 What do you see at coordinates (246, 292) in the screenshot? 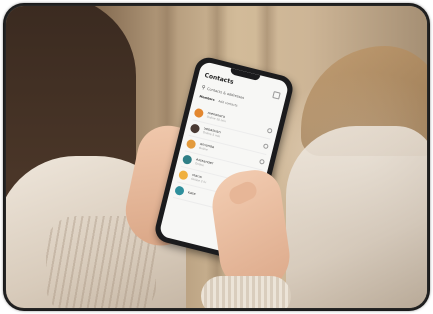
I see `knit-cuff` at bounding box center [246, 292].